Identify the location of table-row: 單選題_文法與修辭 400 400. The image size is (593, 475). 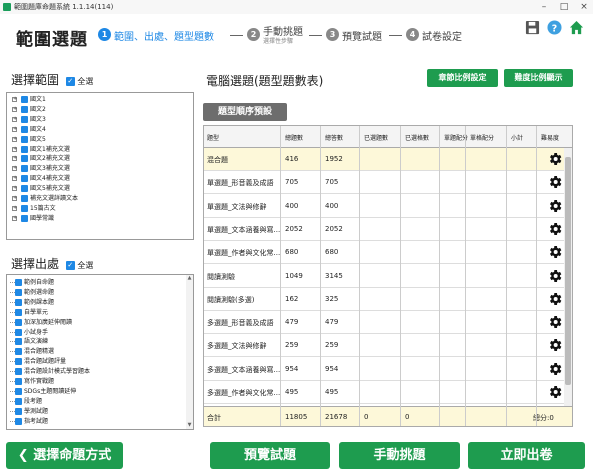
(385, 206).